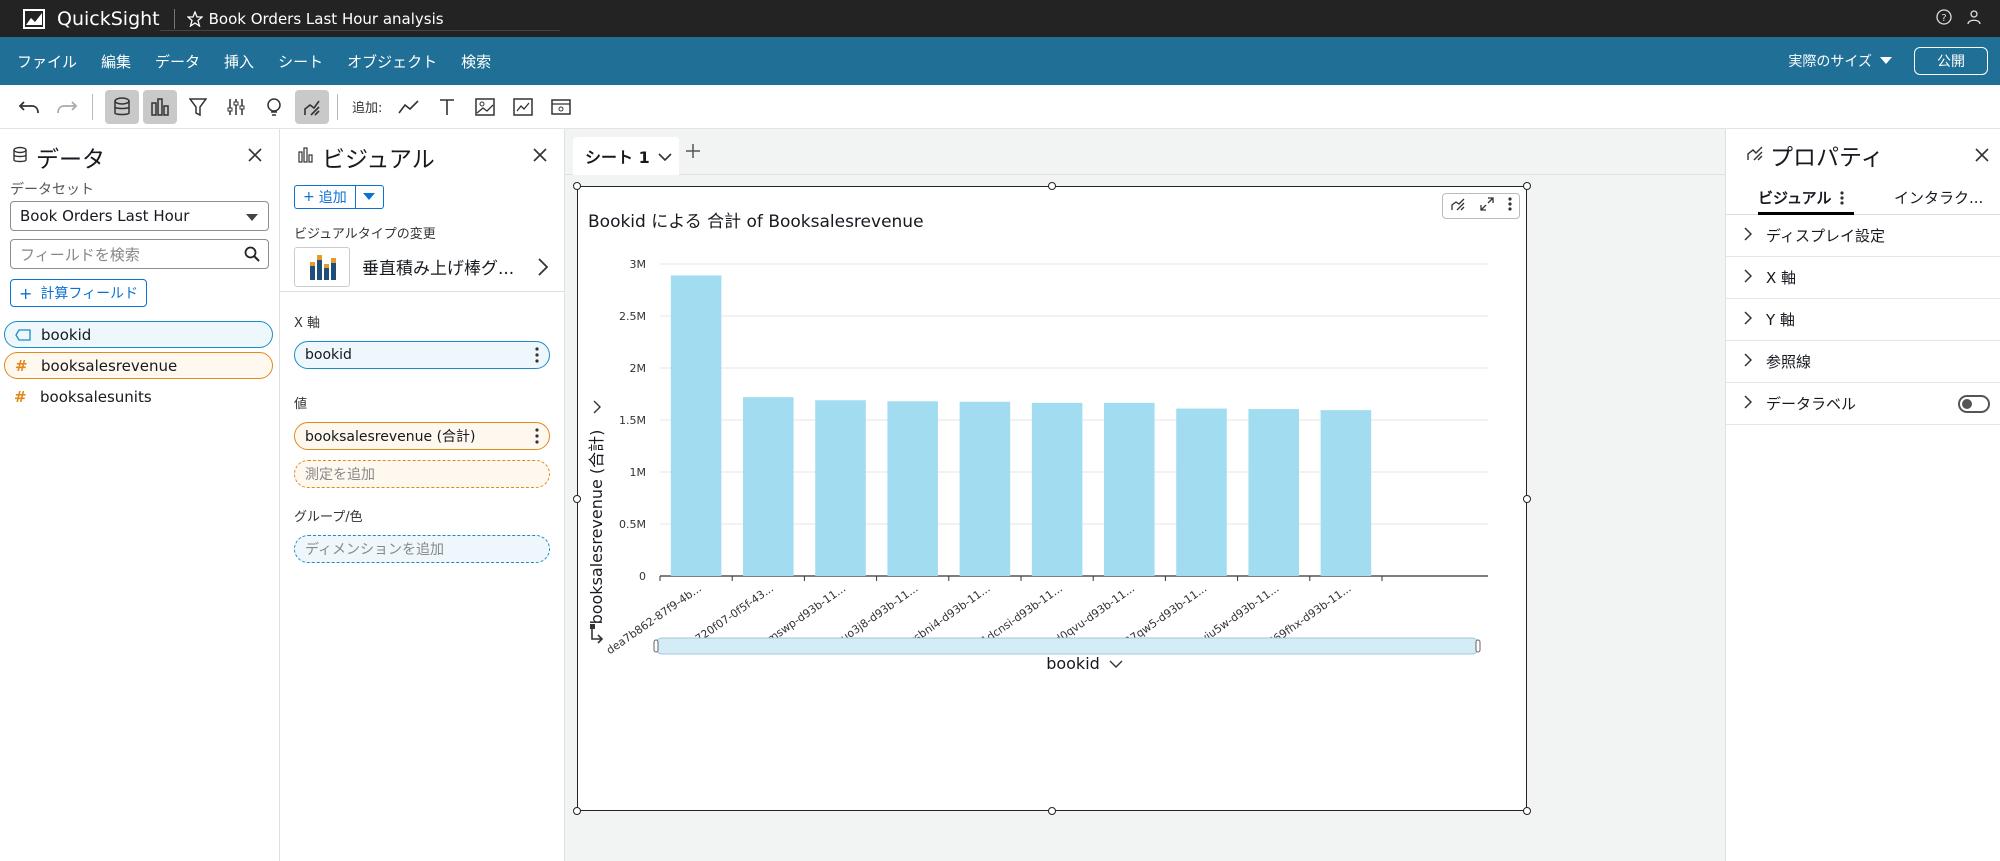  What do you see at coordinates (632, 316) in the screenshot?
I see `y-tick-label: 2.5M` at bounding box center [632, 316].